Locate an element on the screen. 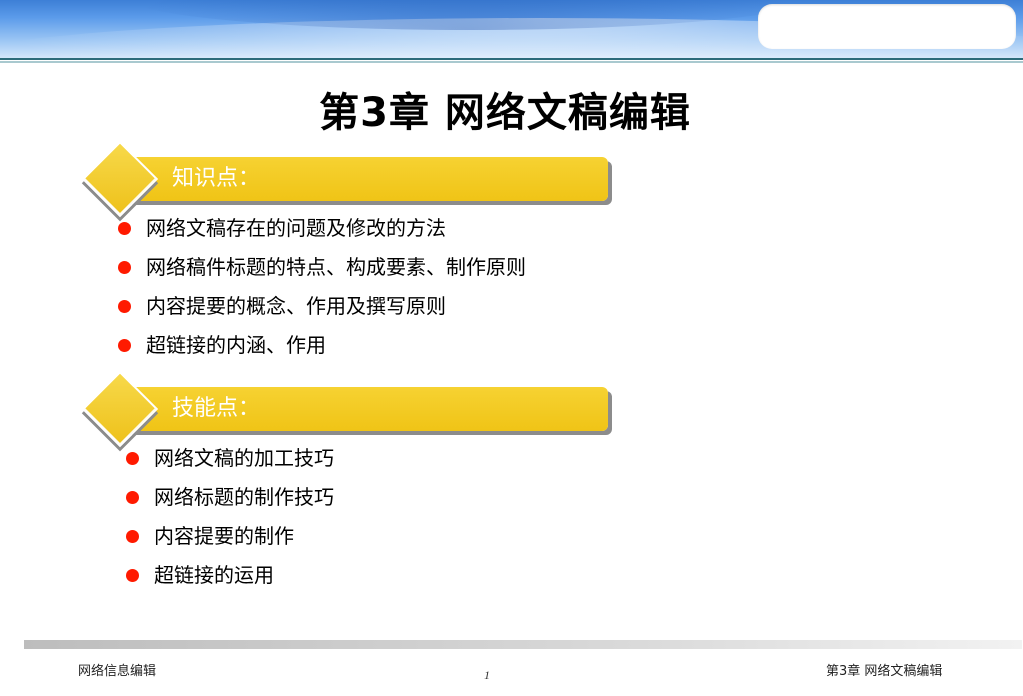 The width and height of the screenshot is (1023, 696). footer-page-number: 1 is located at coordinates (487, 675).